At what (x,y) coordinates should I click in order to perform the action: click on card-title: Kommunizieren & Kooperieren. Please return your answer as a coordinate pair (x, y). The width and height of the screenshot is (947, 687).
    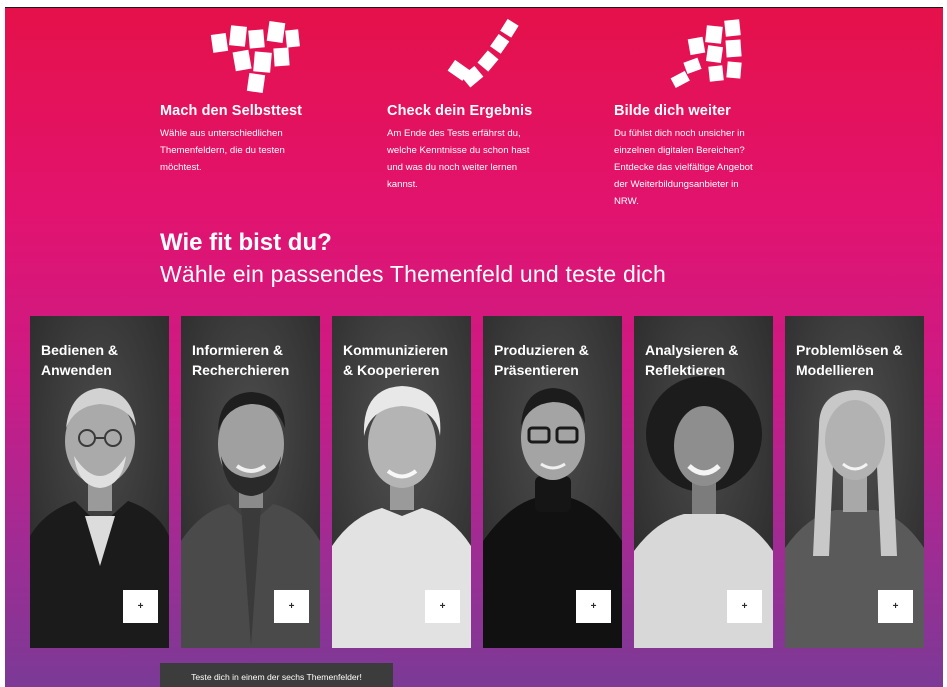
    Looking at the image, I should click on (396, 360).